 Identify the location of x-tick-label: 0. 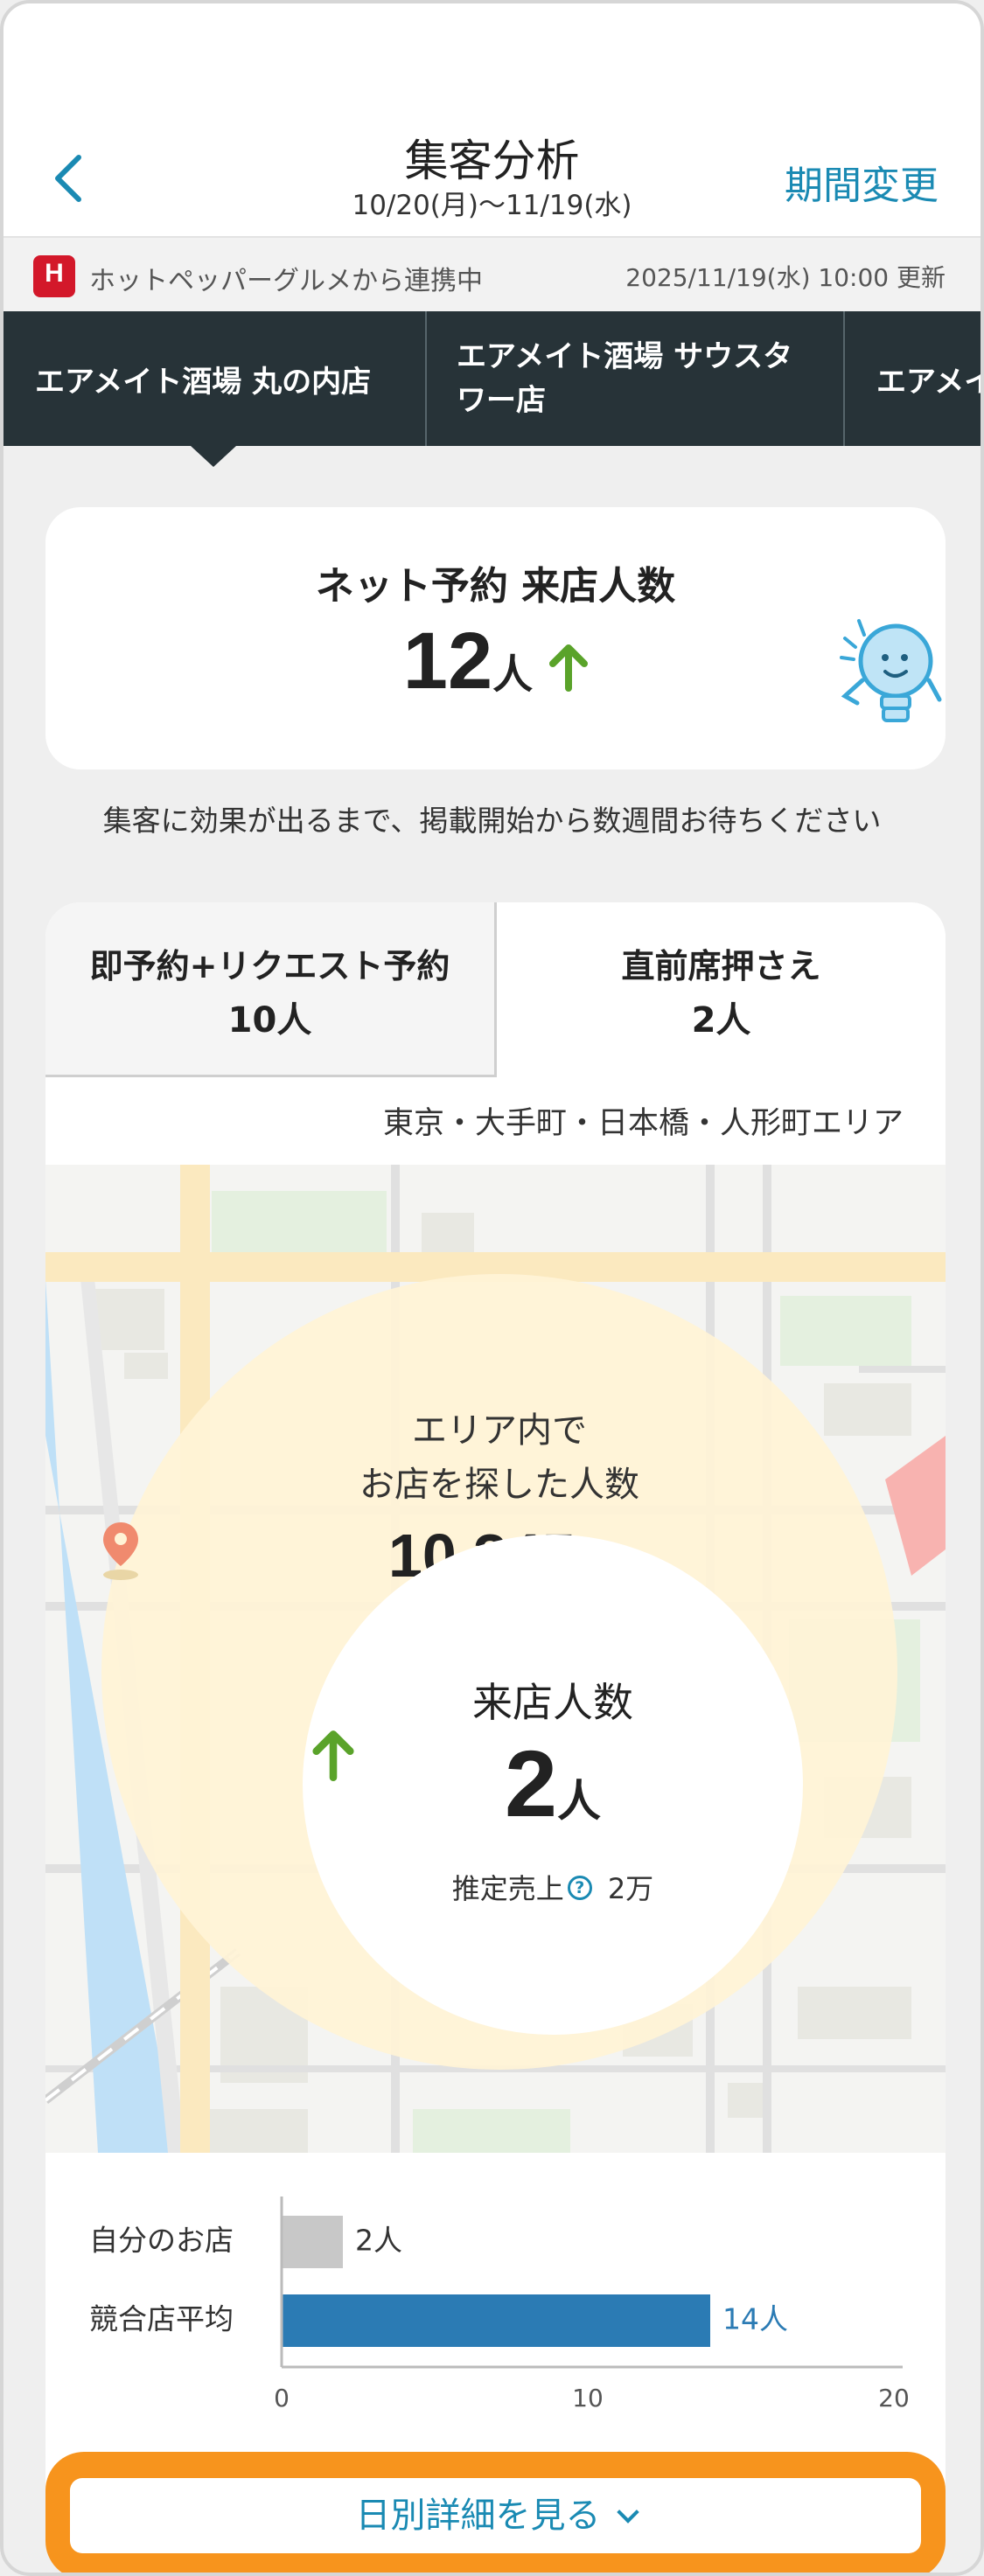
(282, 2398).